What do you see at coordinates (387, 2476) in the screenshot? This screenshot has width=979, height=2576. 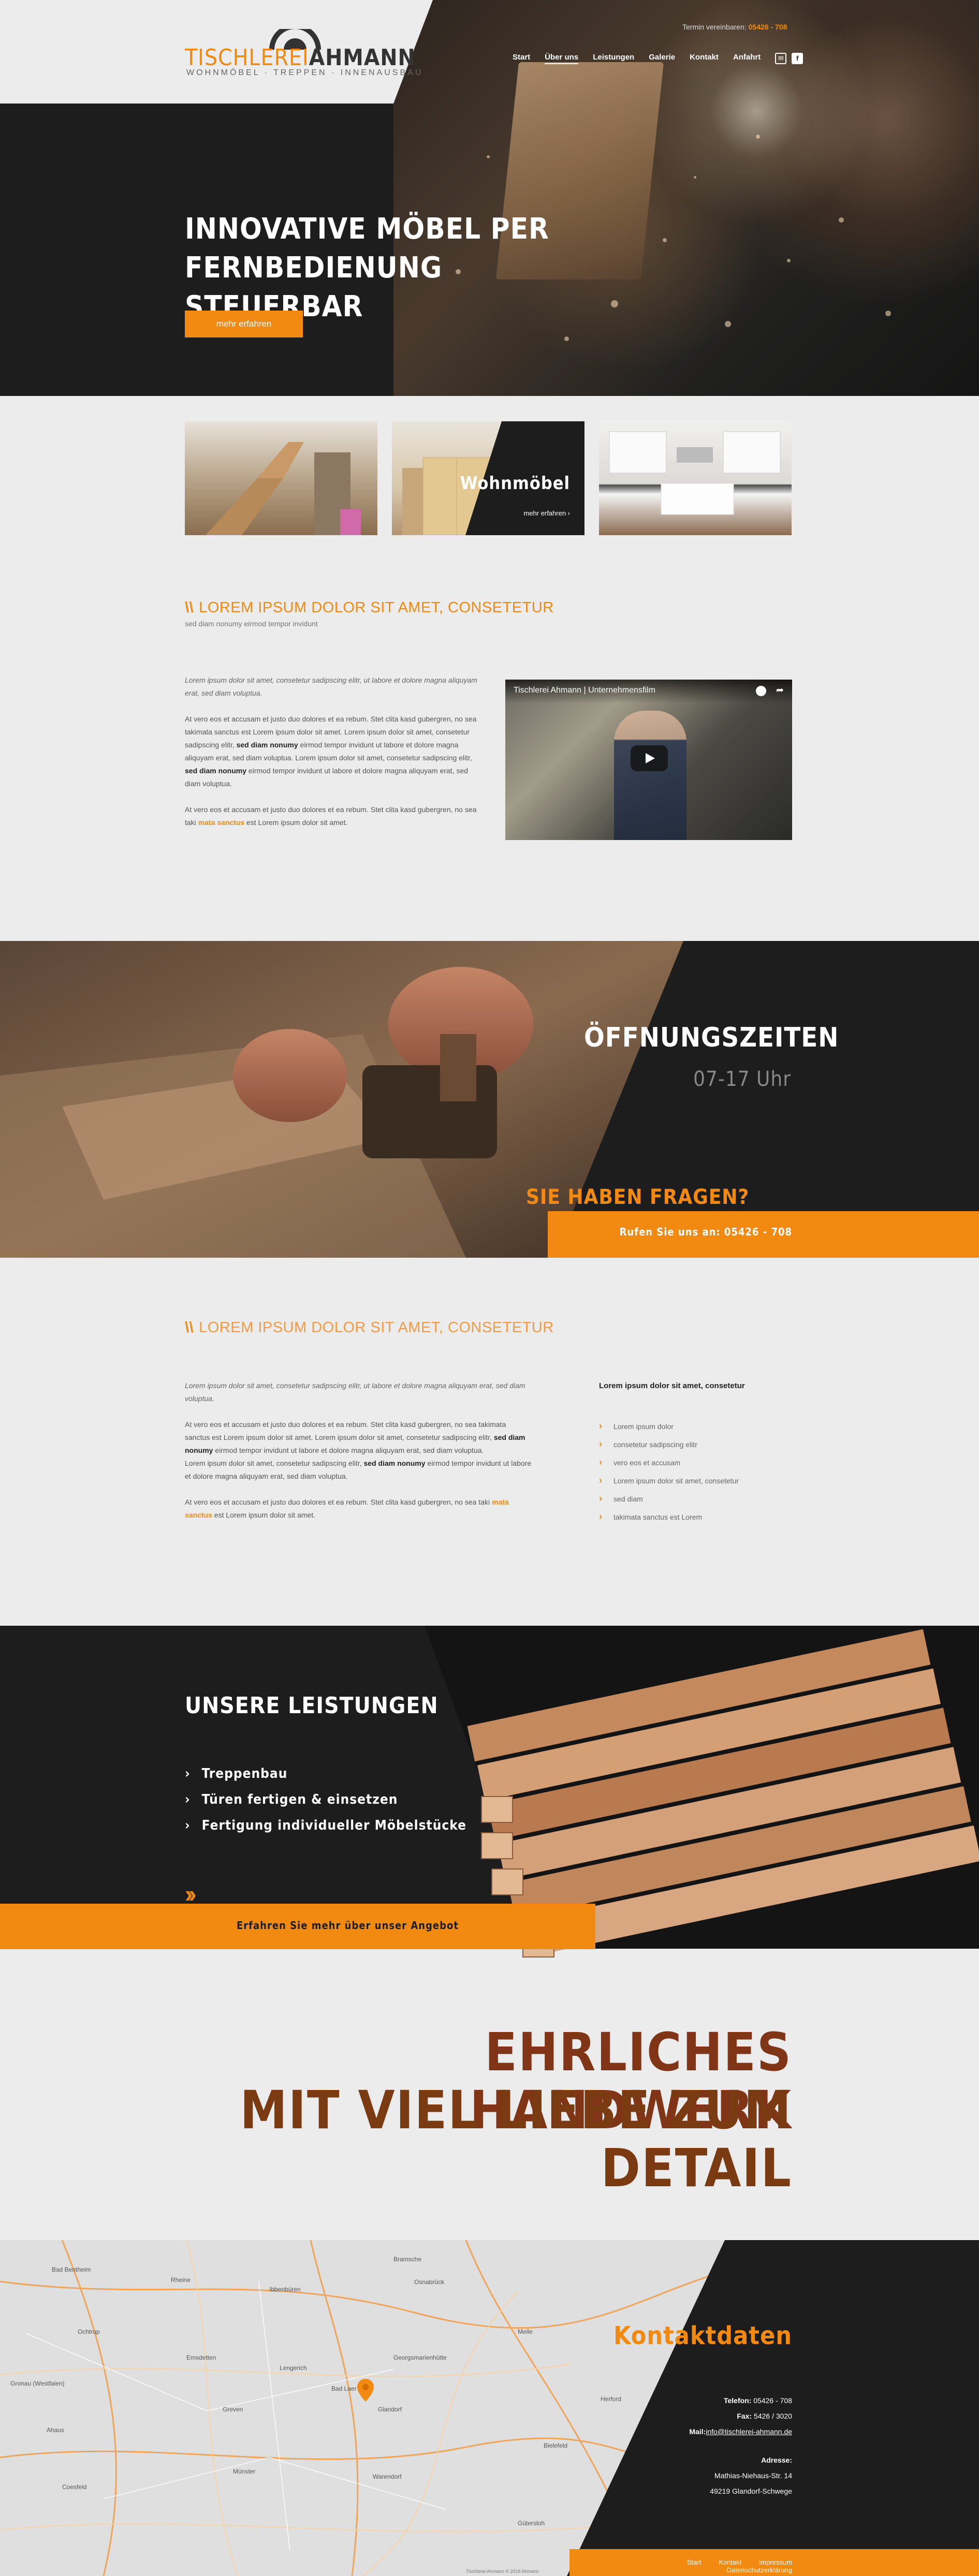 I see `map-town: Warendorf` at bounding box center [387, 2476].